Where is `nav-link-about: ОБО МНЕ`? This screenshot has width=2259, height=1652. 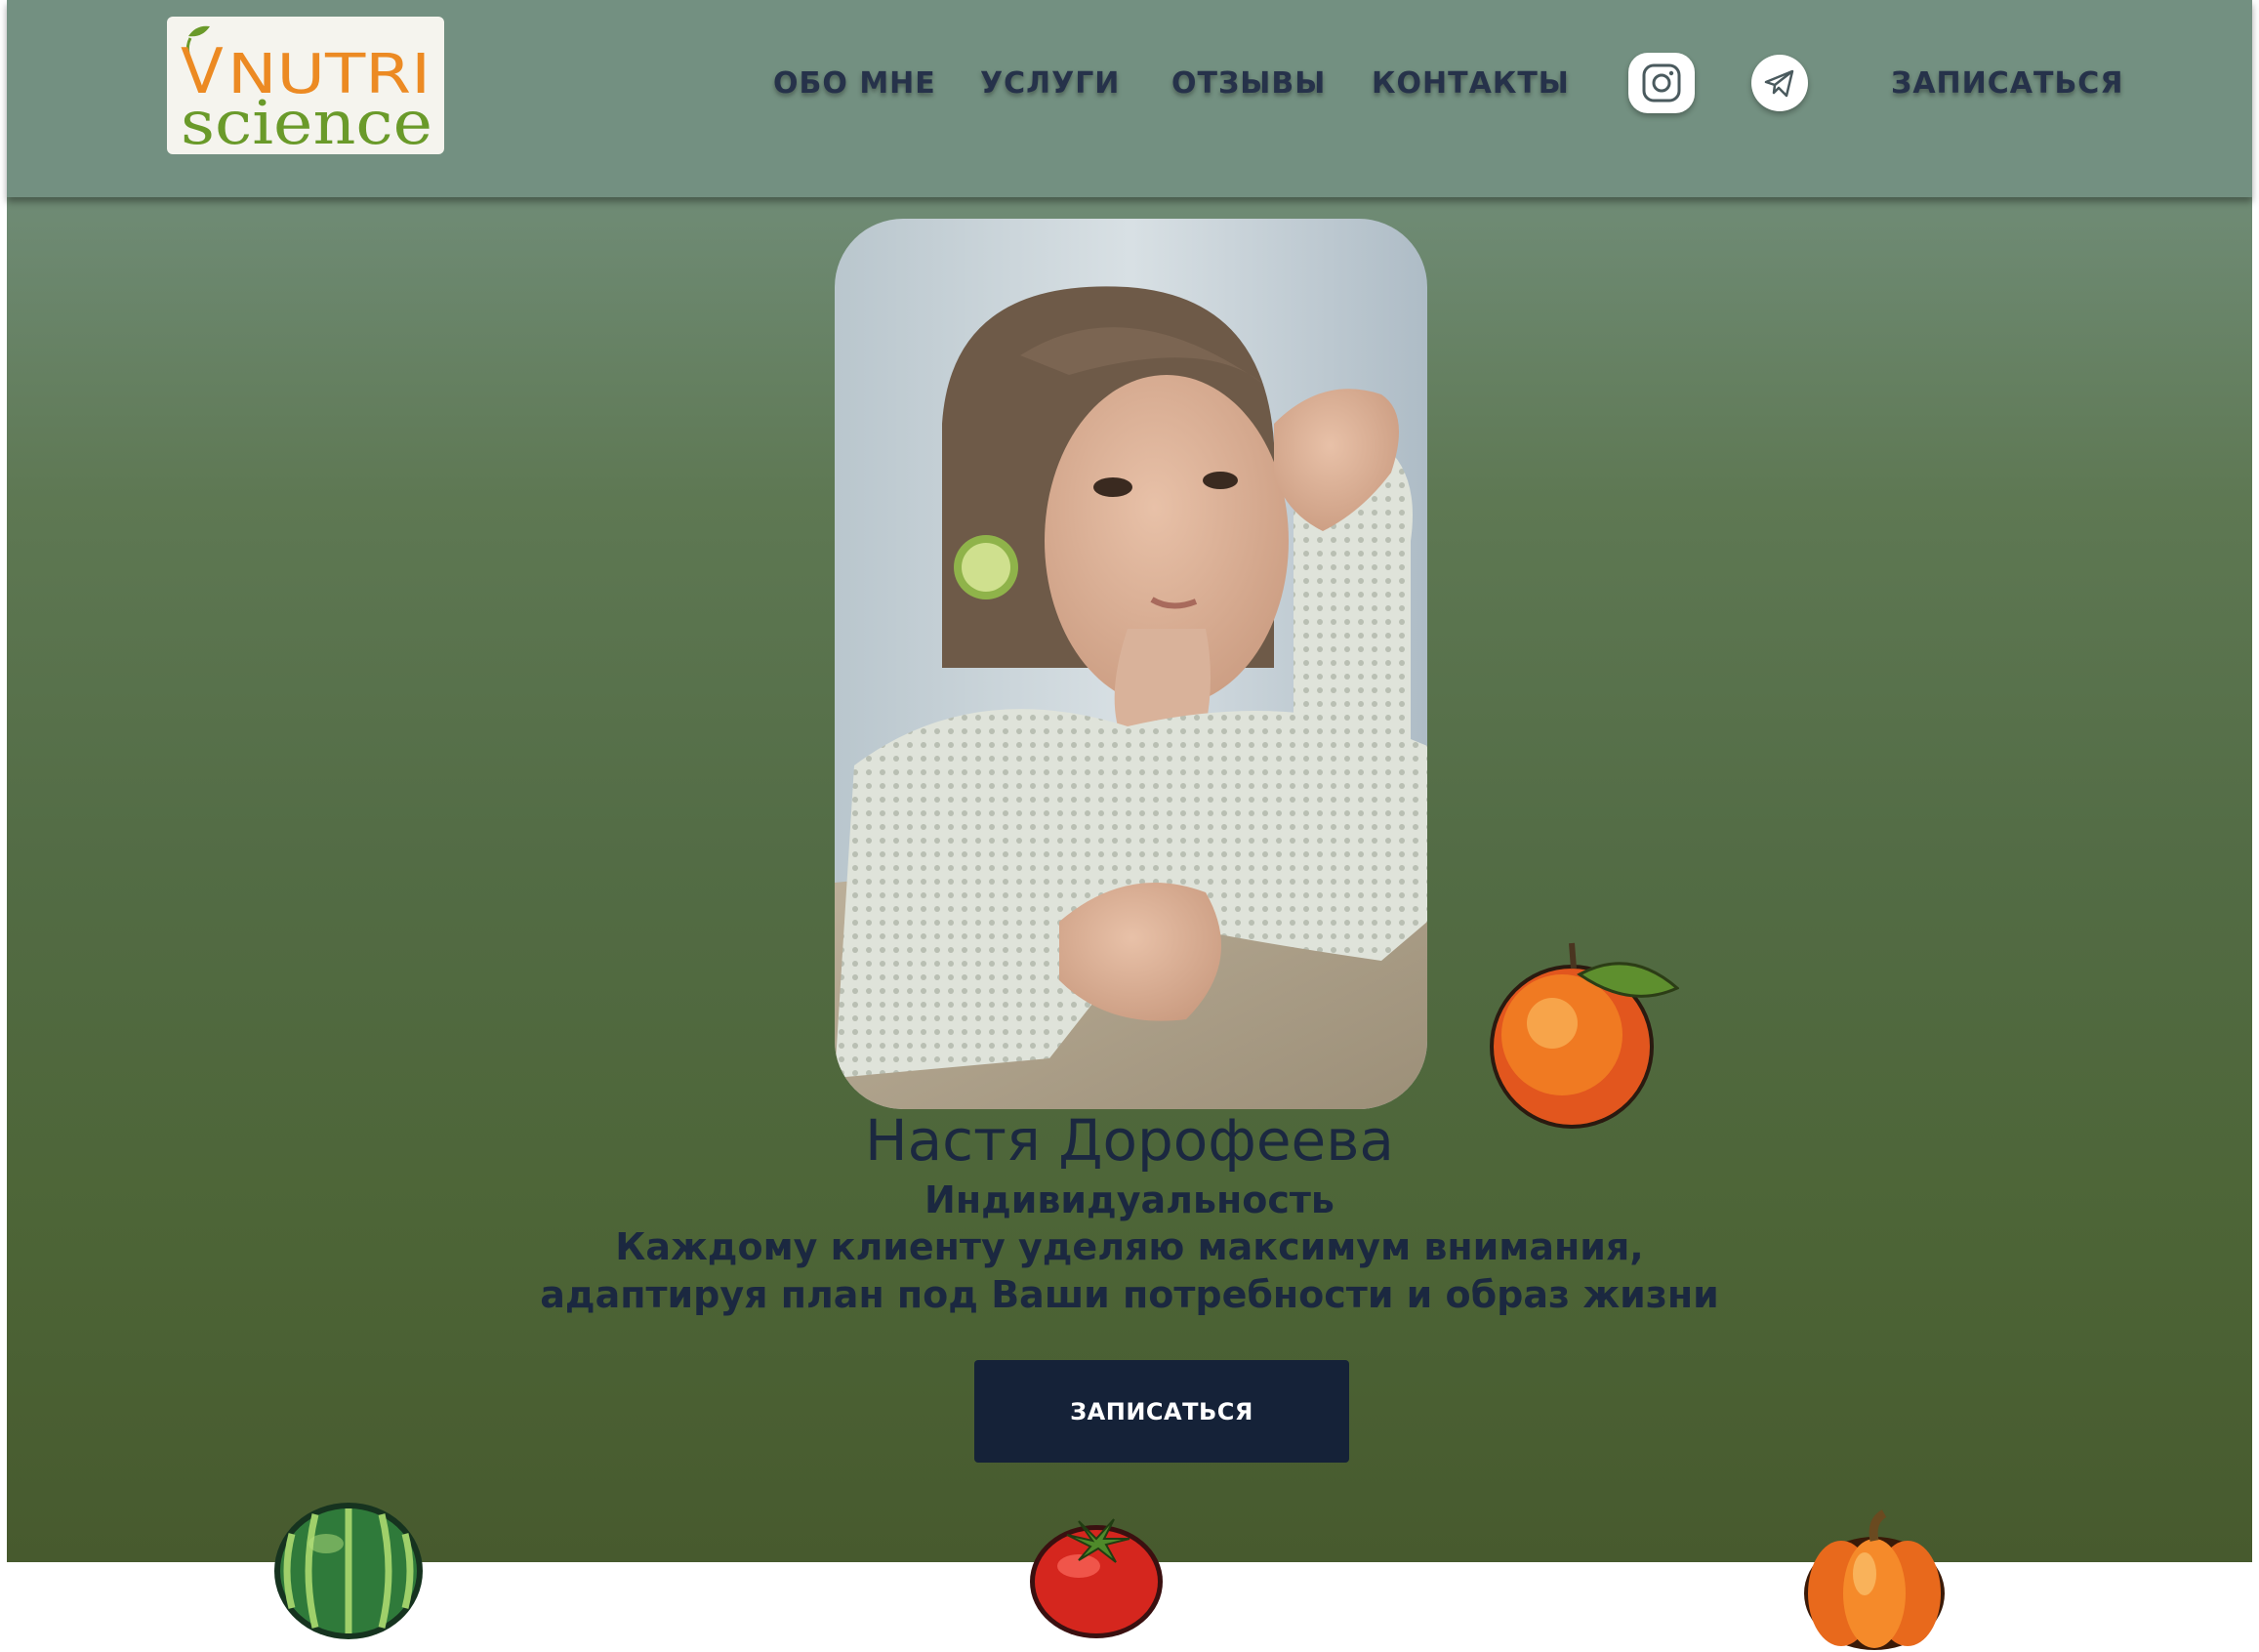 nav-link-about: ОБО МНЕ is located at coordinates (855, 83).